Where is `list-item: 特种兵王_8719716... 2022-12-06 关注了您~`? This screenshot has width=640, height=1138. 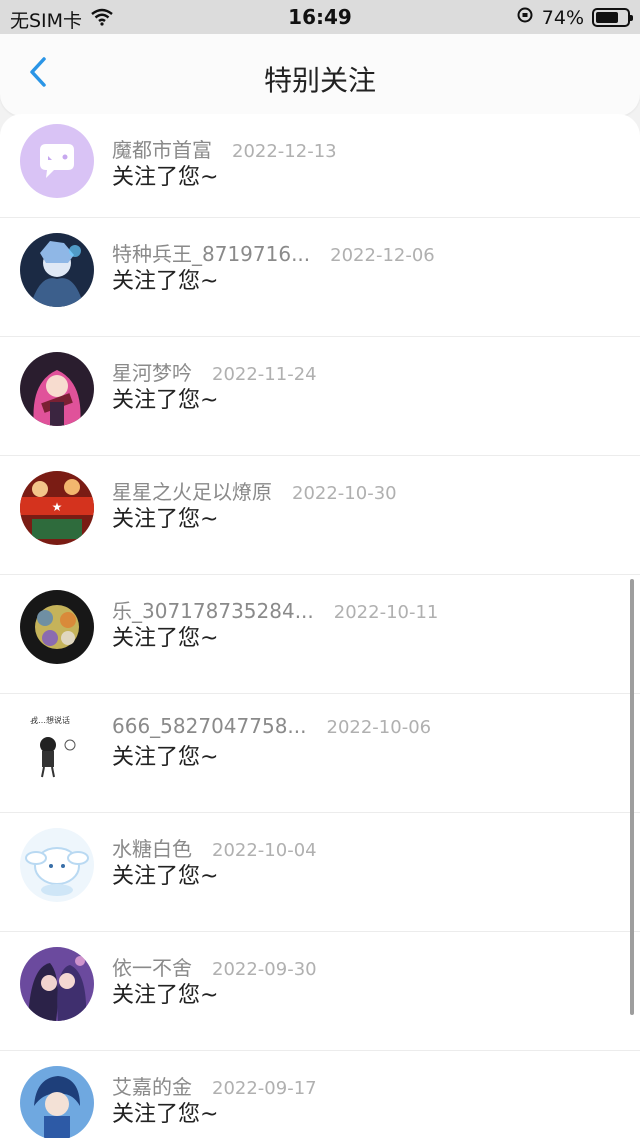 list-item: 特种兵王_8719716... 2022-12-06 关注了您~ is located at coordinates (320, 277).